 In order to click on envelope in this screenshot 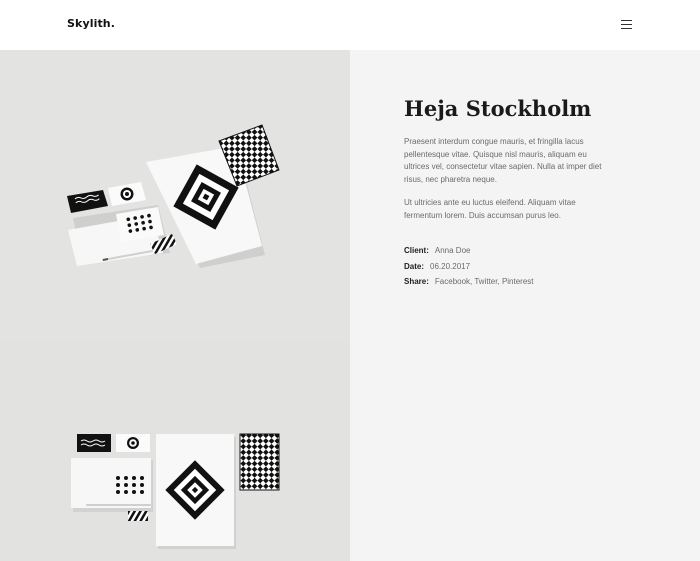, I will do `click(111, 483)`.